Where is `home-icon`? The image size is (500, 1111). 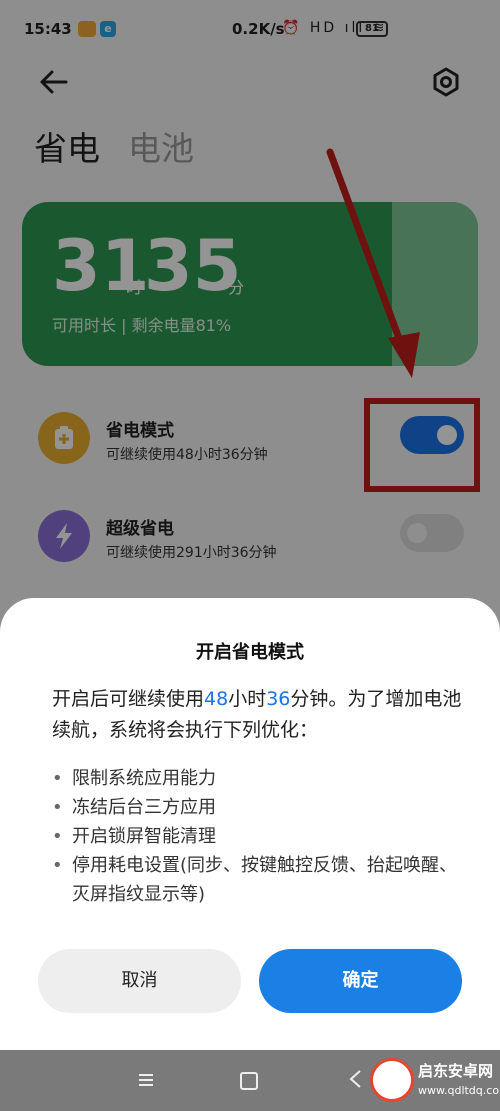 home-icon is located at coordinates (249, 1081).